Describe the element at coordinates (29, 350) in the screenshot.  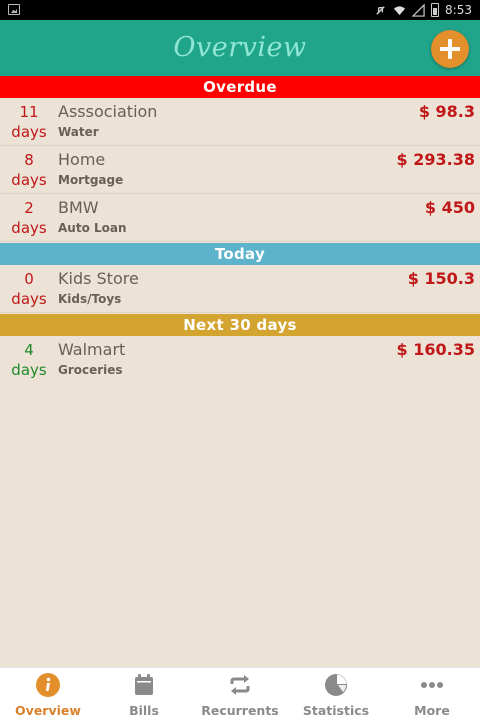
I see `days-count: 4` at that location.